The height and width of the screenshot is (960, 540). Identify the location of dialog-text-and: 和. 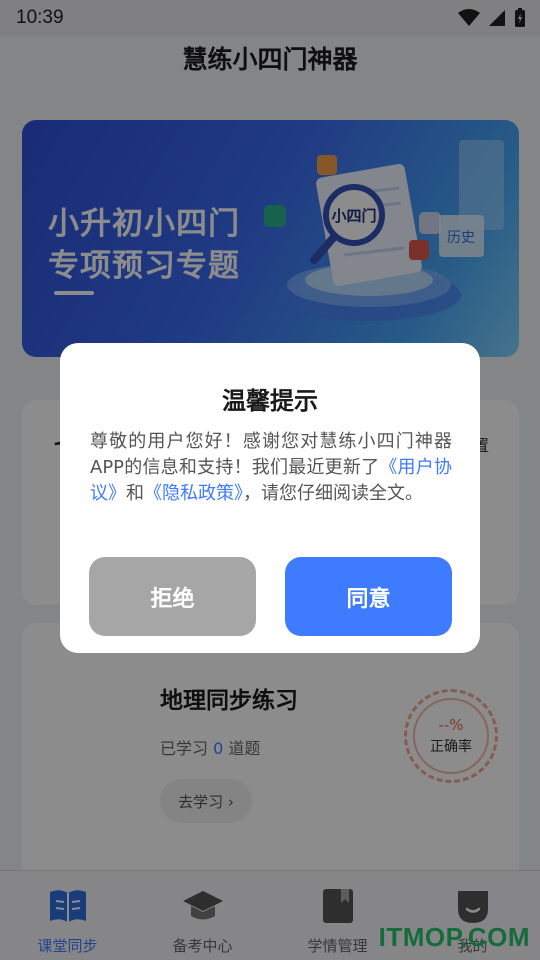
(135, 493).